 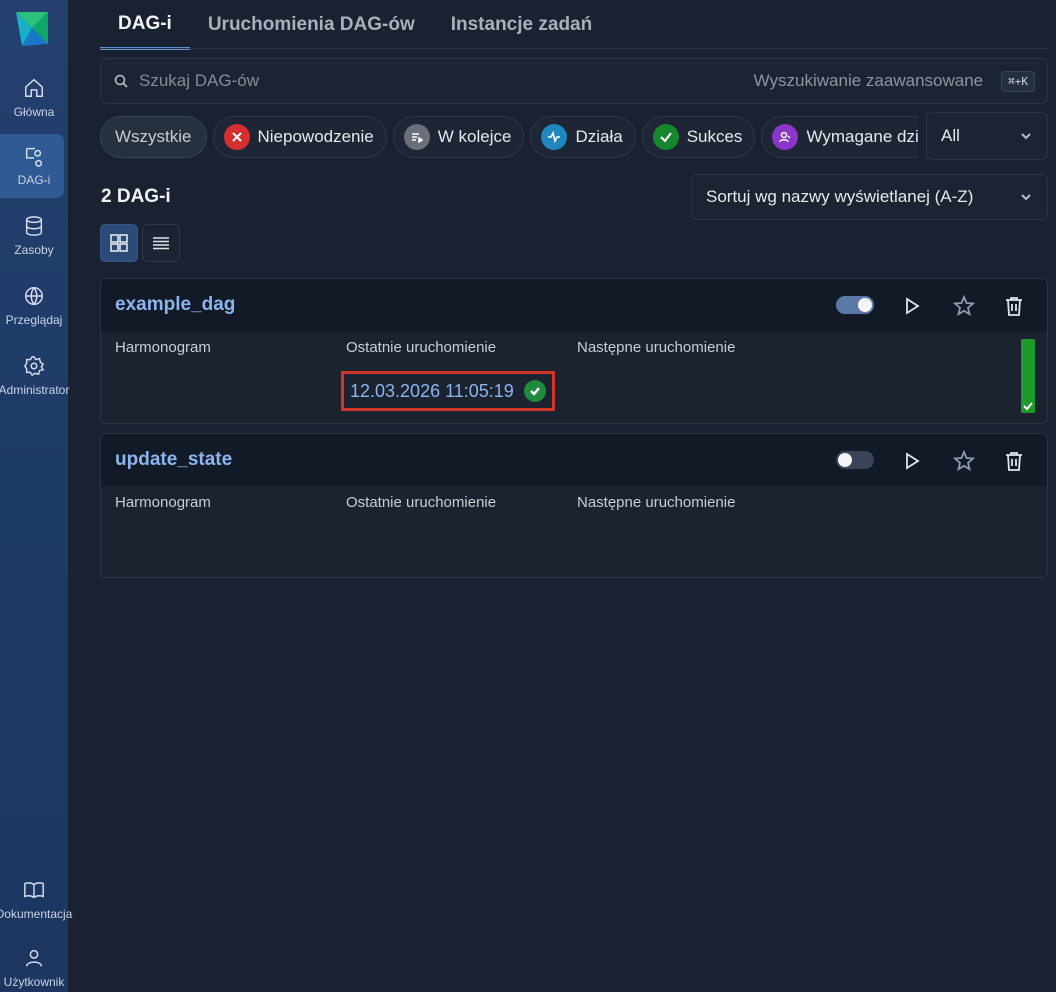 I want to click on grid-icon, so click(x=119, y=243).